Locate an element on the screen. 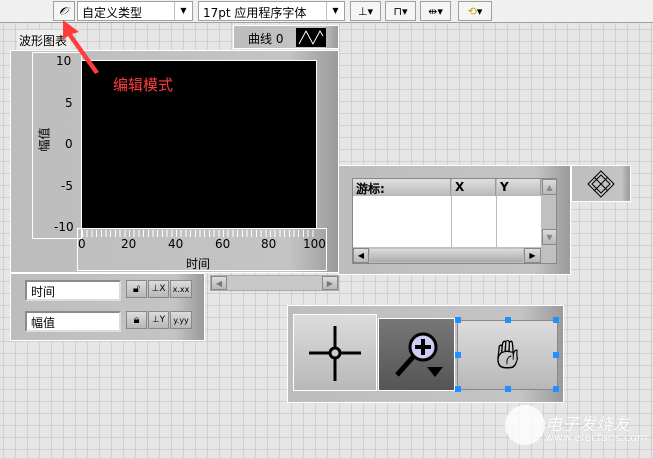 Image resolution: width=653 pixels, height=458 pixels. watermark-logo-icon is located at coordinates (525, 425).